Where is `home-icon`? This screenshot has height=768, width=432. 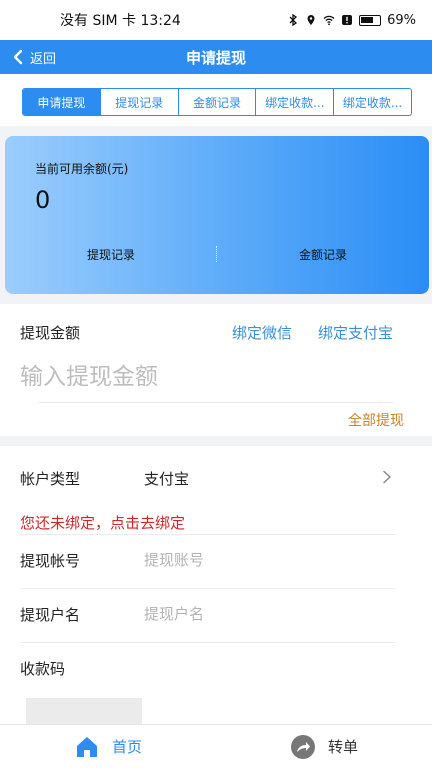
home-icon is located at coordinates (86, 746).